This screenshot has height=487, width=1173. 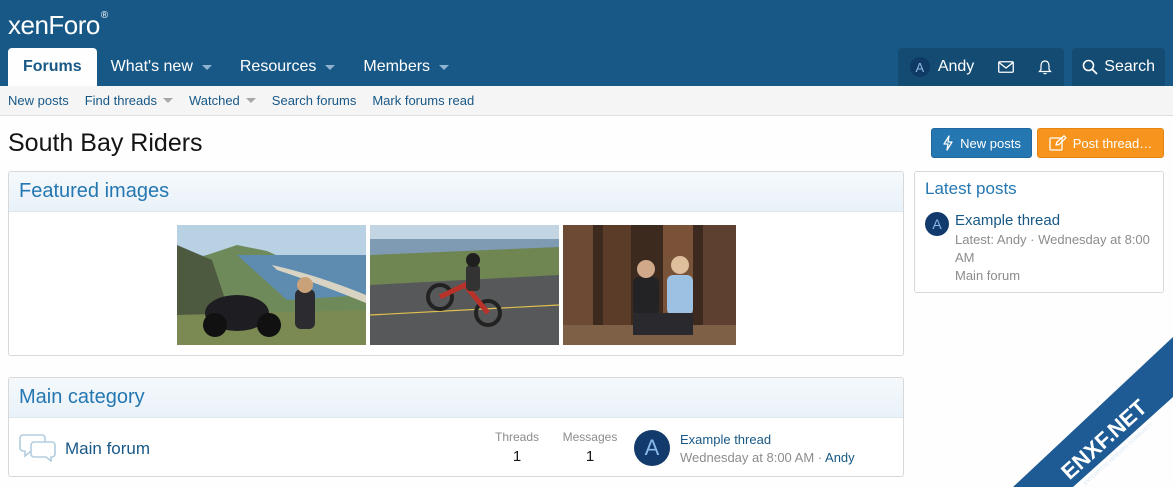 I want to click on user-nav: A Andy Search, so click(x=1031, y=67).